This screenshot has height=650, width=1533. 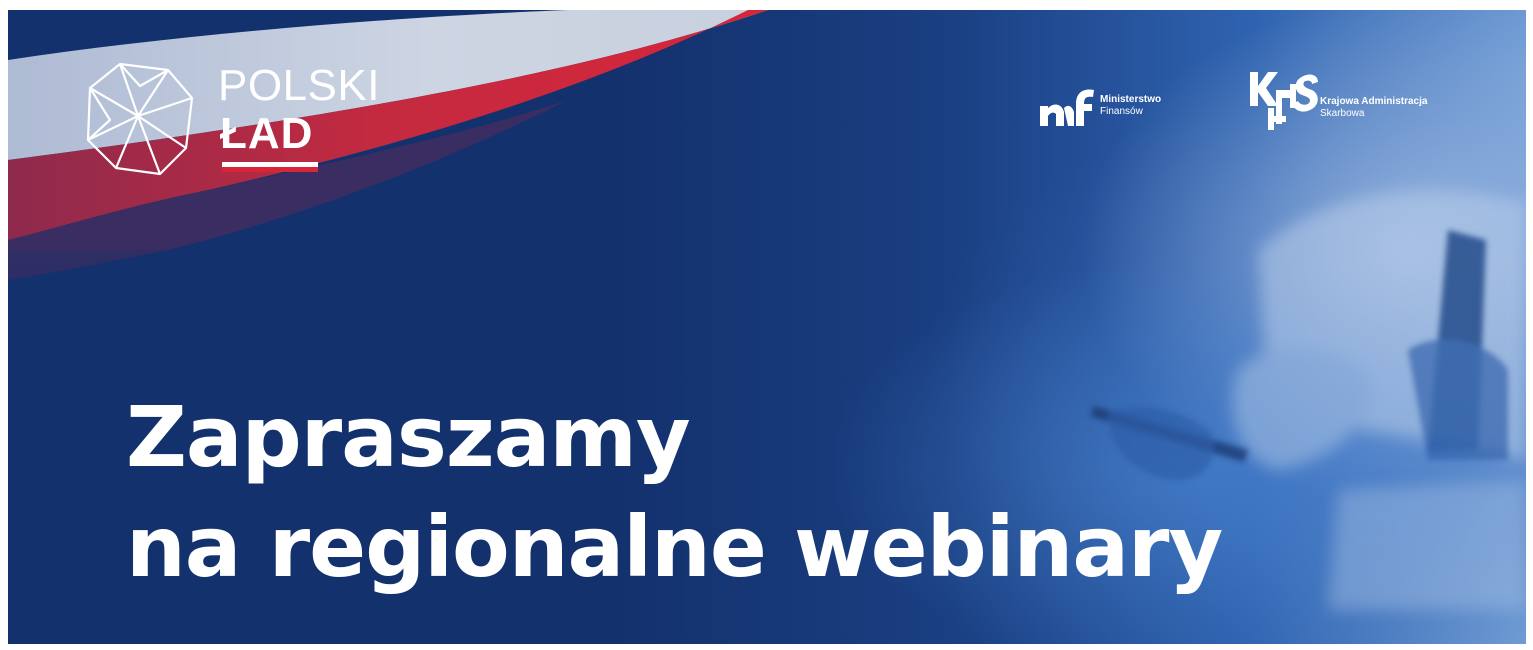 What do you see at coordinates (267, 133) in the screenshot?
I see `brand-lad: ŁAD` at bounding box center [267, 133].